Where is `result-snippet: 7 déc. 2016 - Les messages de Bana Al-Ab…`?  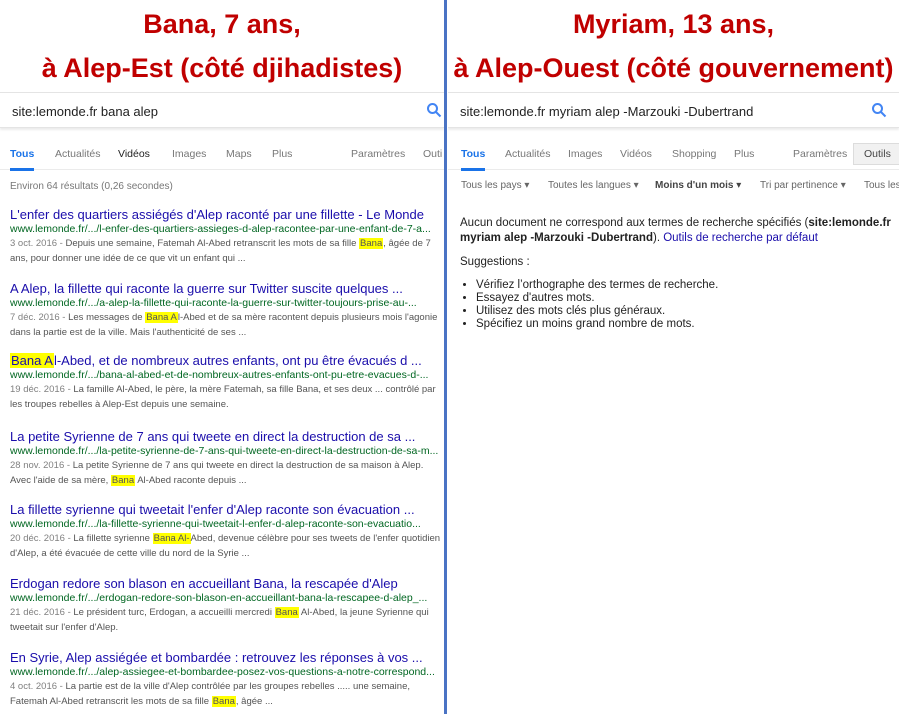
result-snippet: 7 déc. 2016 - Les messages de Bana Al-Ab… is located at coordinates (226, 325).